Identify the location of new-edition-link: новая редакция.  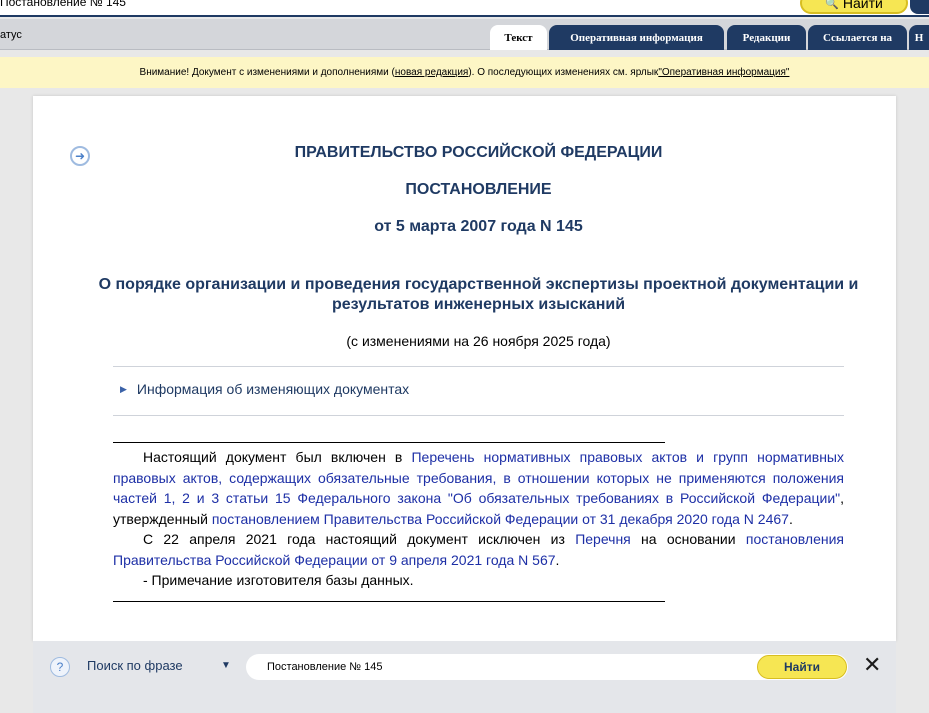
(431, 72).